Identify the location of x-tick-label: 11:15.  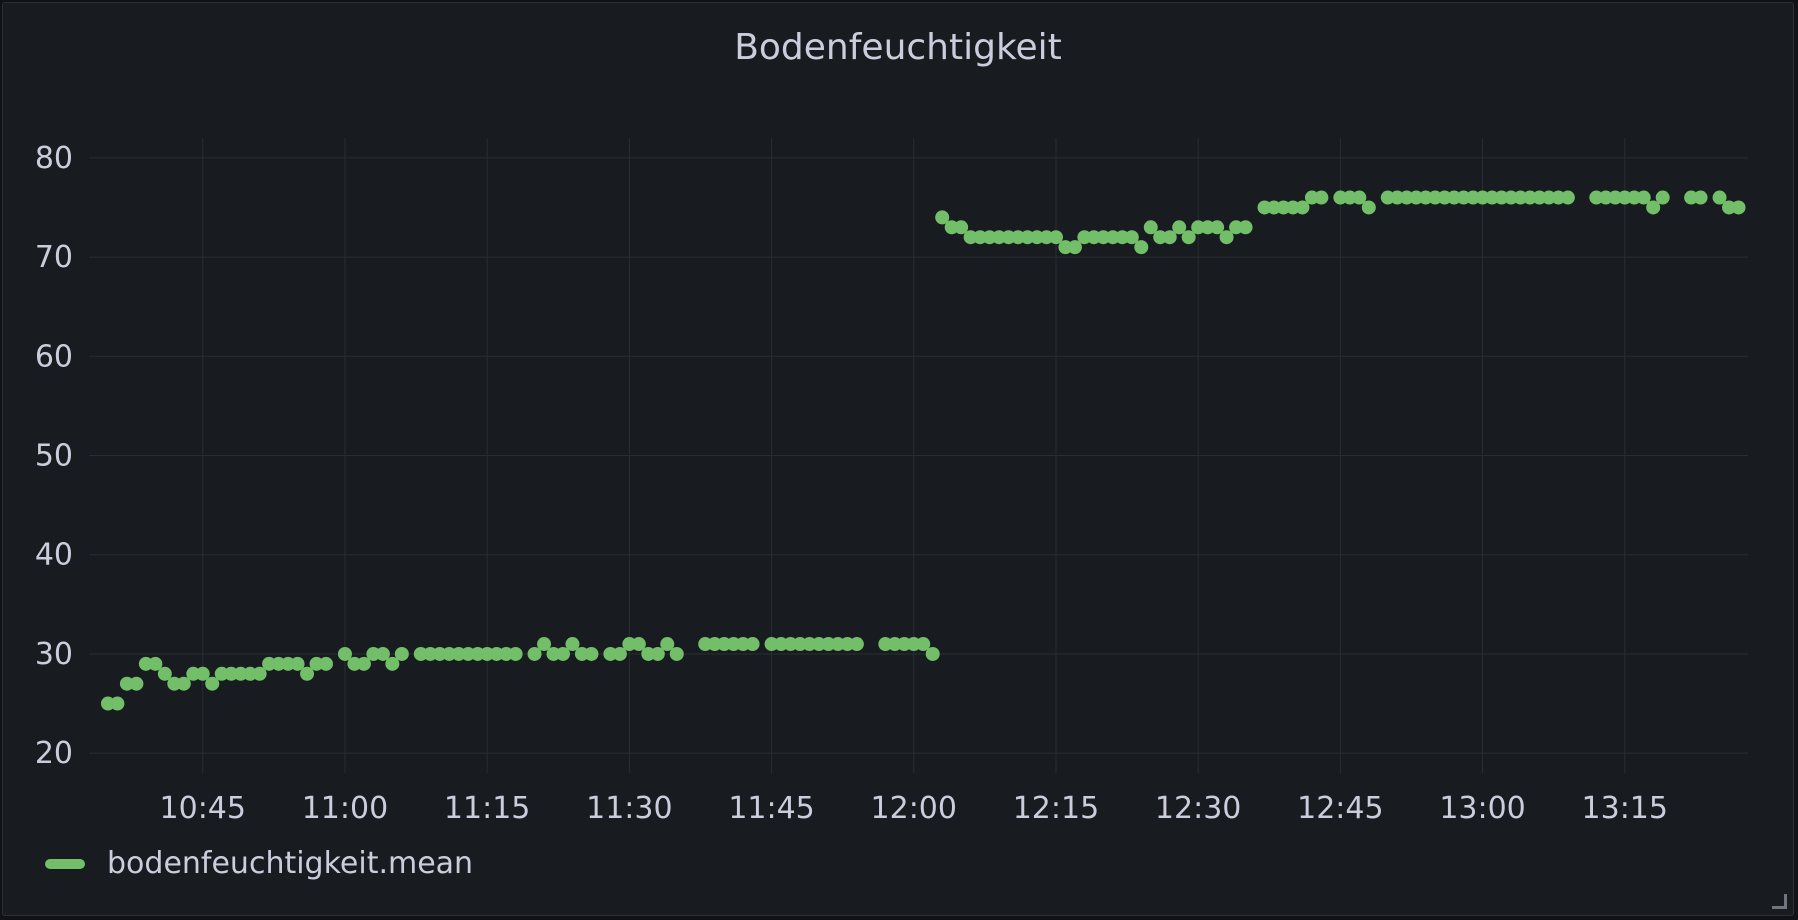
(487, 808).